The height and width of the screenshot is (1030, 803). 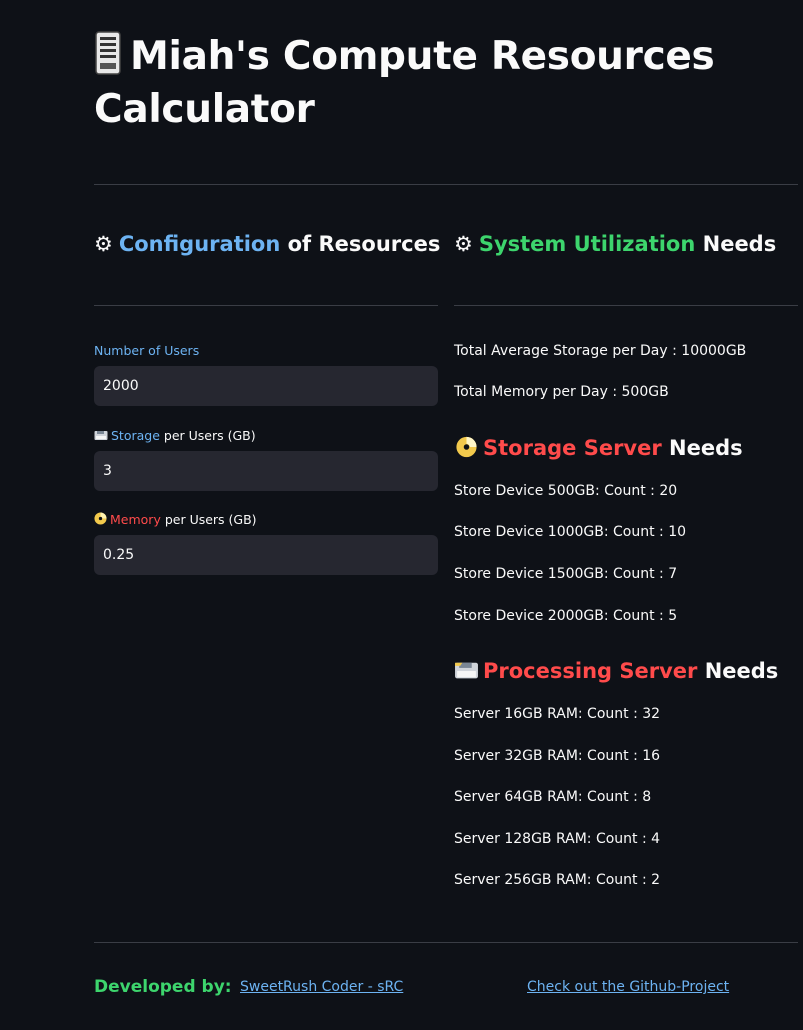 What do you see at coordinates (446, 184) in the screenshot?
I see `divider-top` at bounding box center [446, 184].